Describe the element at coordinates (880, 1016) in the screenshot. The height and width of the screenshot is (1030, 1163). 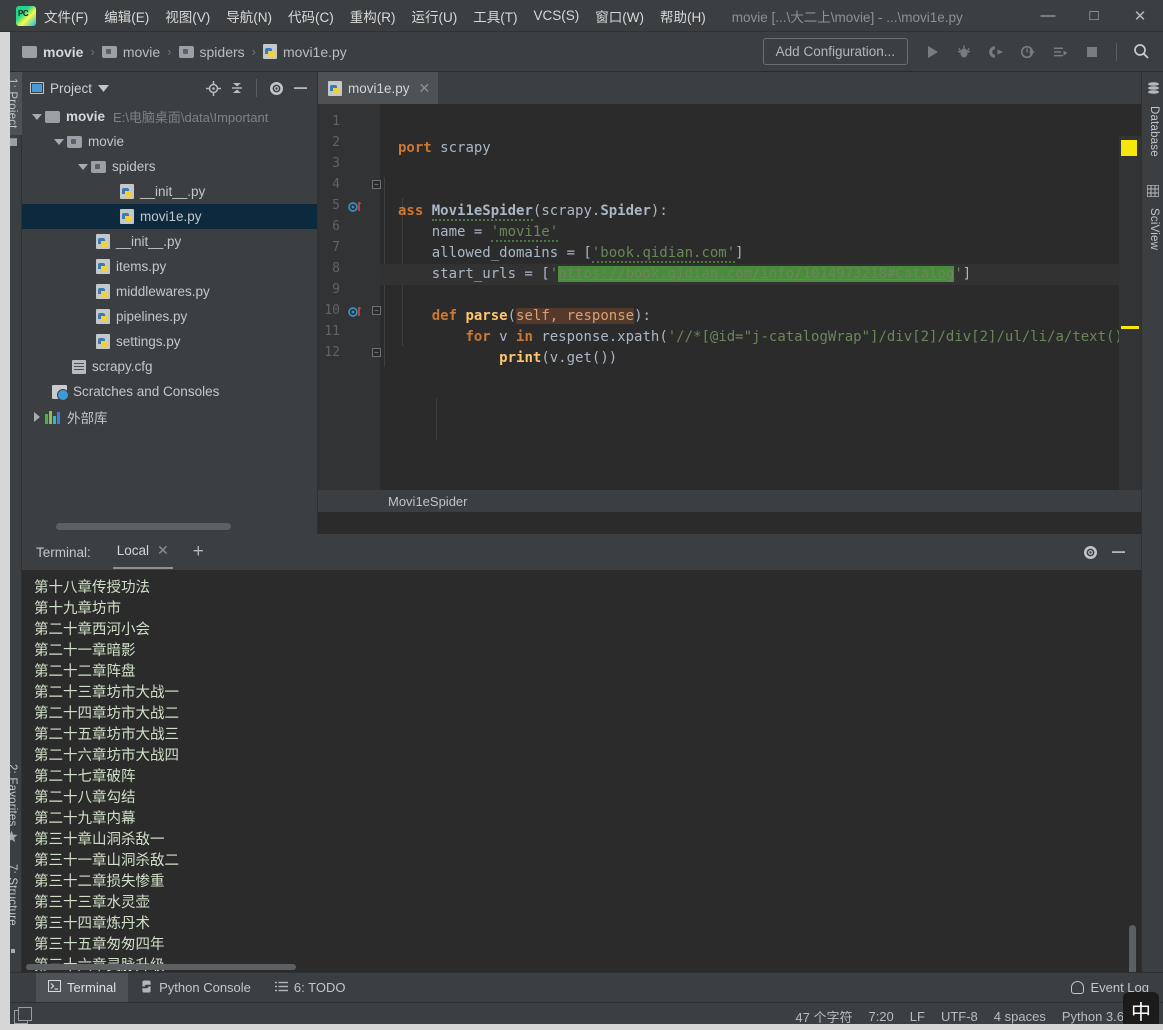
I see `caret-position: 7:20` at that location.